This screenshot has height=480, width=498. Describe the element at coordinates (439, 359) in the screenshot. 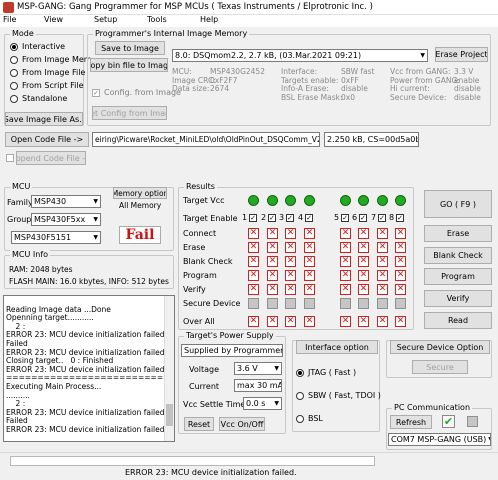

I see `secure-device-group: Secure Device Option Secure` at that location.